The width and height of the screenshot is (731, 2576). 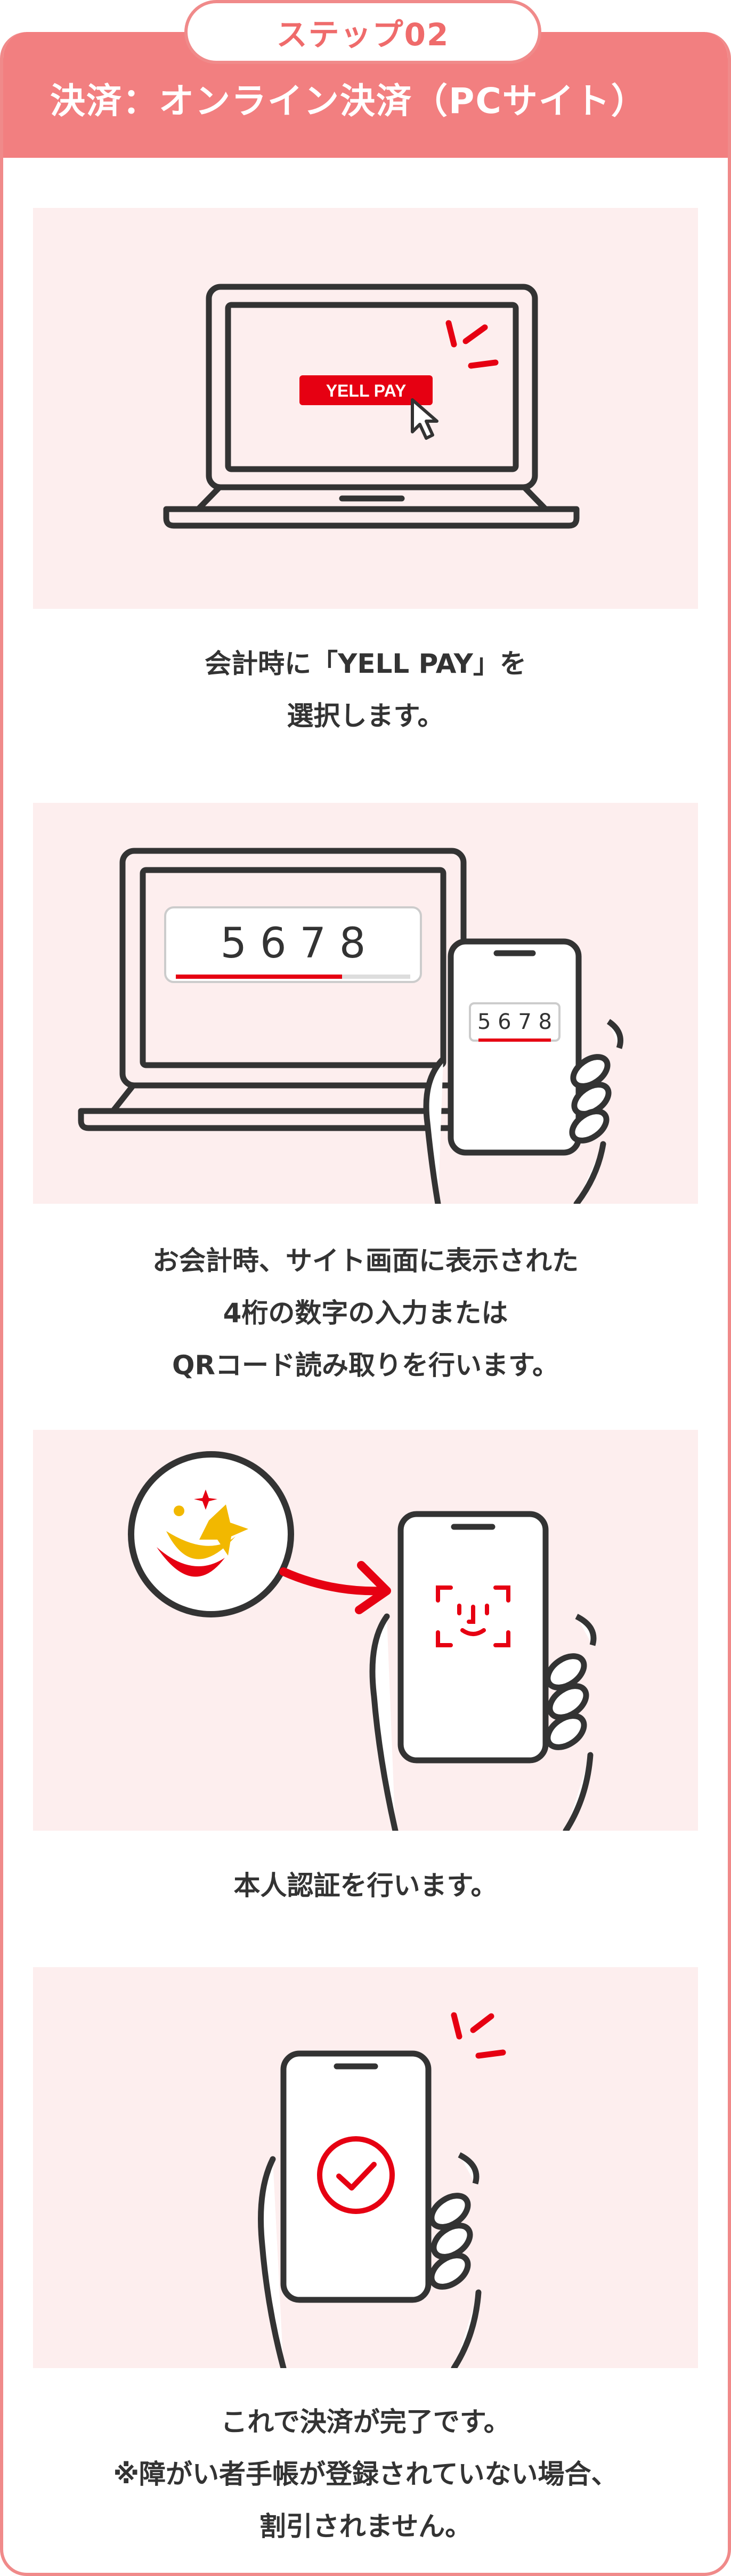 I want to click on phone-code: 5 6 7 8, so click(x=514, y=1022).